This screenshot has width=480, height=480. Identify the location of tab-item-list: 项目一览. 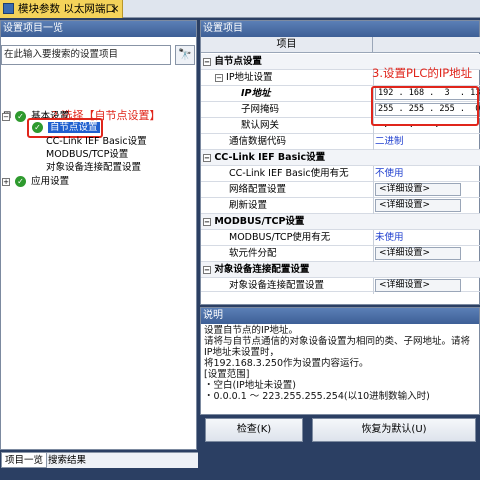
(24, 460).